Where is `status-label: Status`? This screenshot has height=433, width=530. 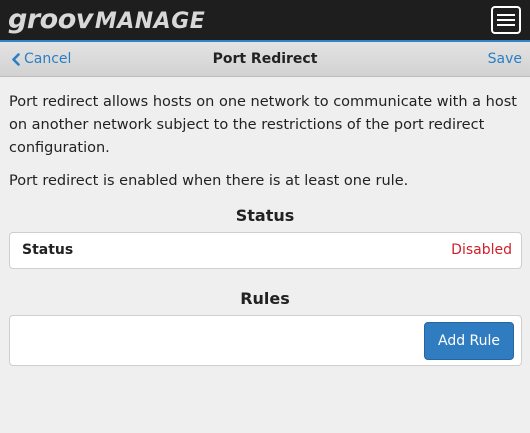 status-label: Status is located at coordinates (48, 250).